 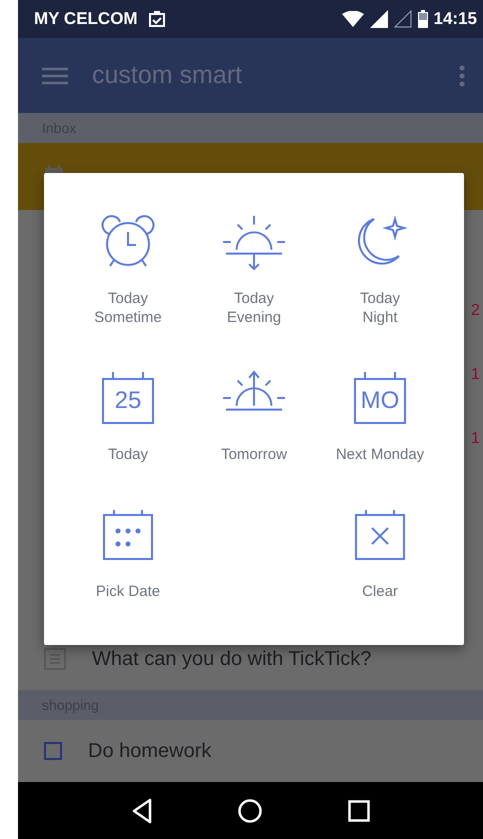 What do you see at coordinates (157, 19) in the screenshot?
I see `clipboard-icon` at bounding box center [157, 19].